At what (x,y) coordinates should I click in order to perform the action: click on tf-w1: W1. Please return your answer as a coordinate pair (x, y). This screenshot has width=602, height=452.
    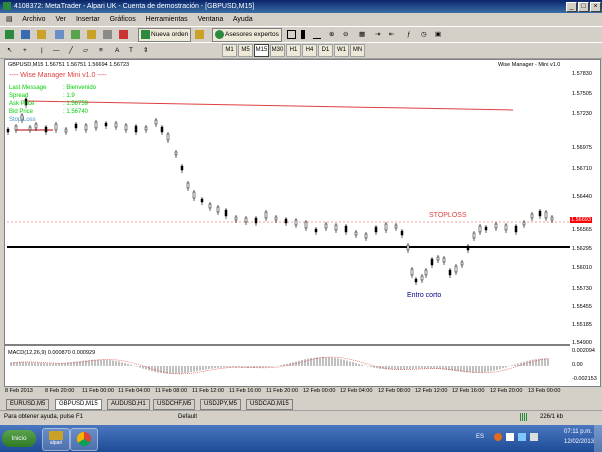
    Looking at the image, I should click on (341, 50).